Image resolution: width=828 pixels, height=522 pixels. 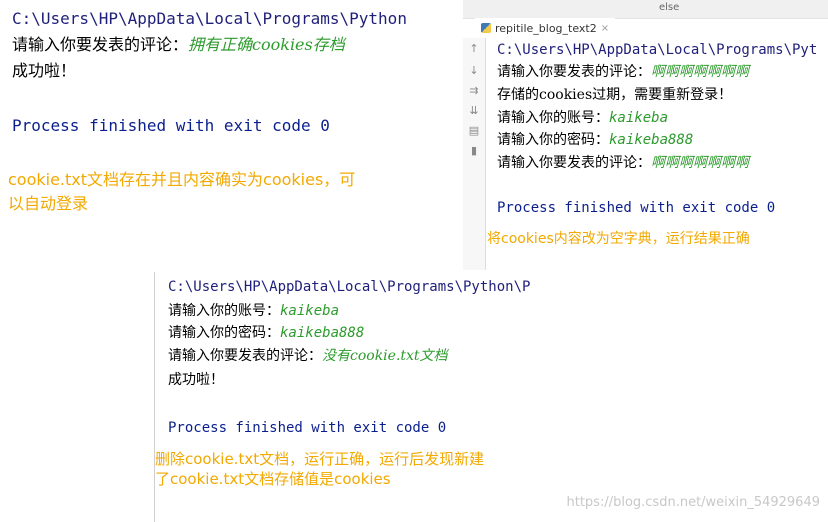 What do you see at coordinates (48, 203) in the screenshot?
I see `annotation-note: 以自动登录` at bounding box center [48, 203].